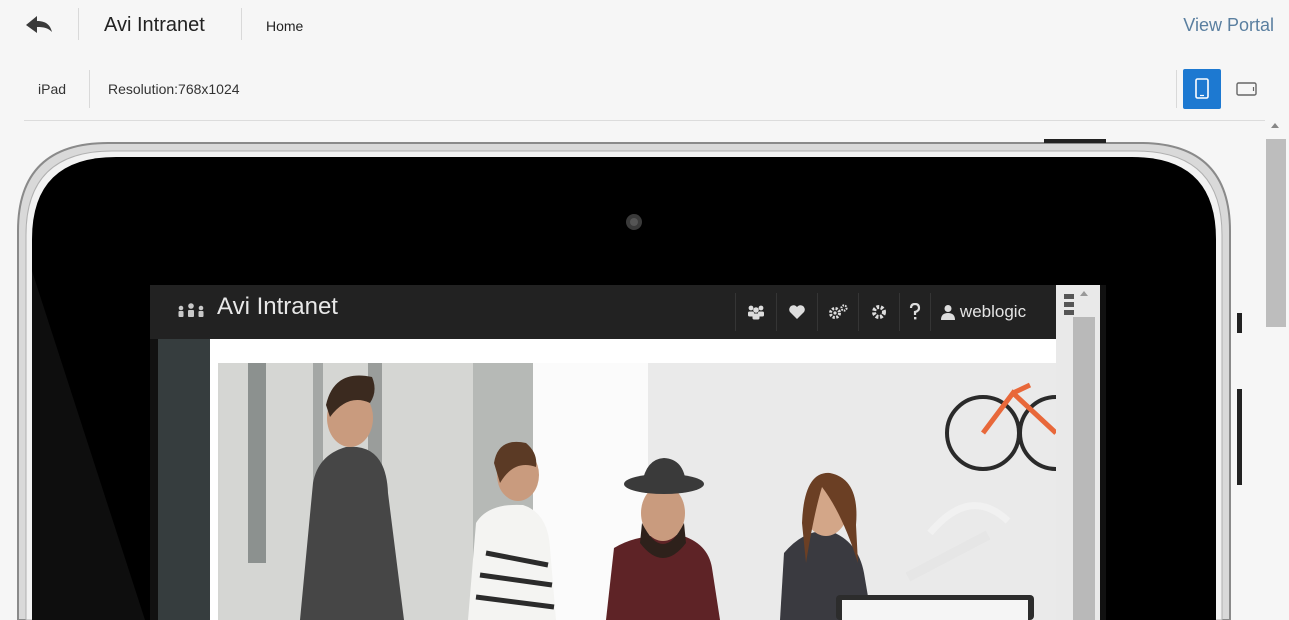  Describe the element at coordinates (184, 479) in the screenshot. I see `portal-sidebar` at that location.